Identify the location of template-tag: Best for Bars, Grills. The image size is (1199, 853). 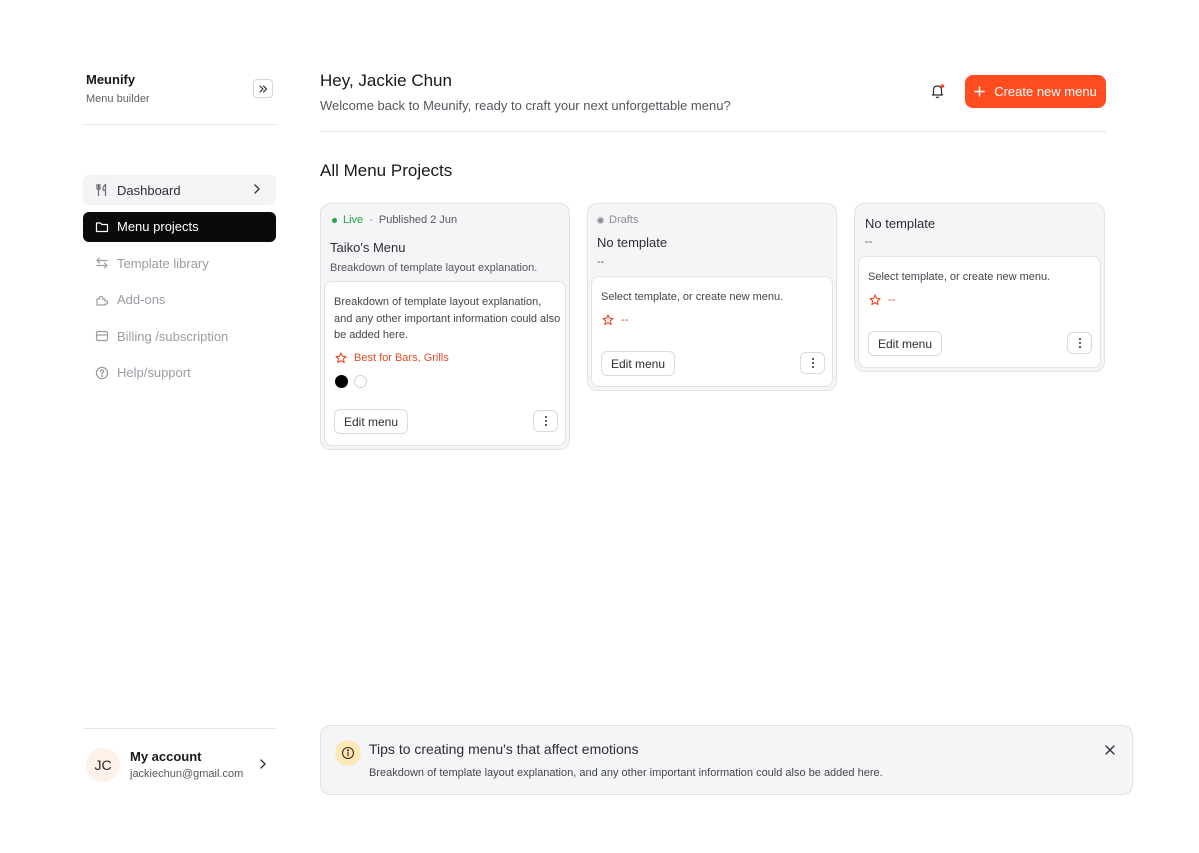
(392, 358).